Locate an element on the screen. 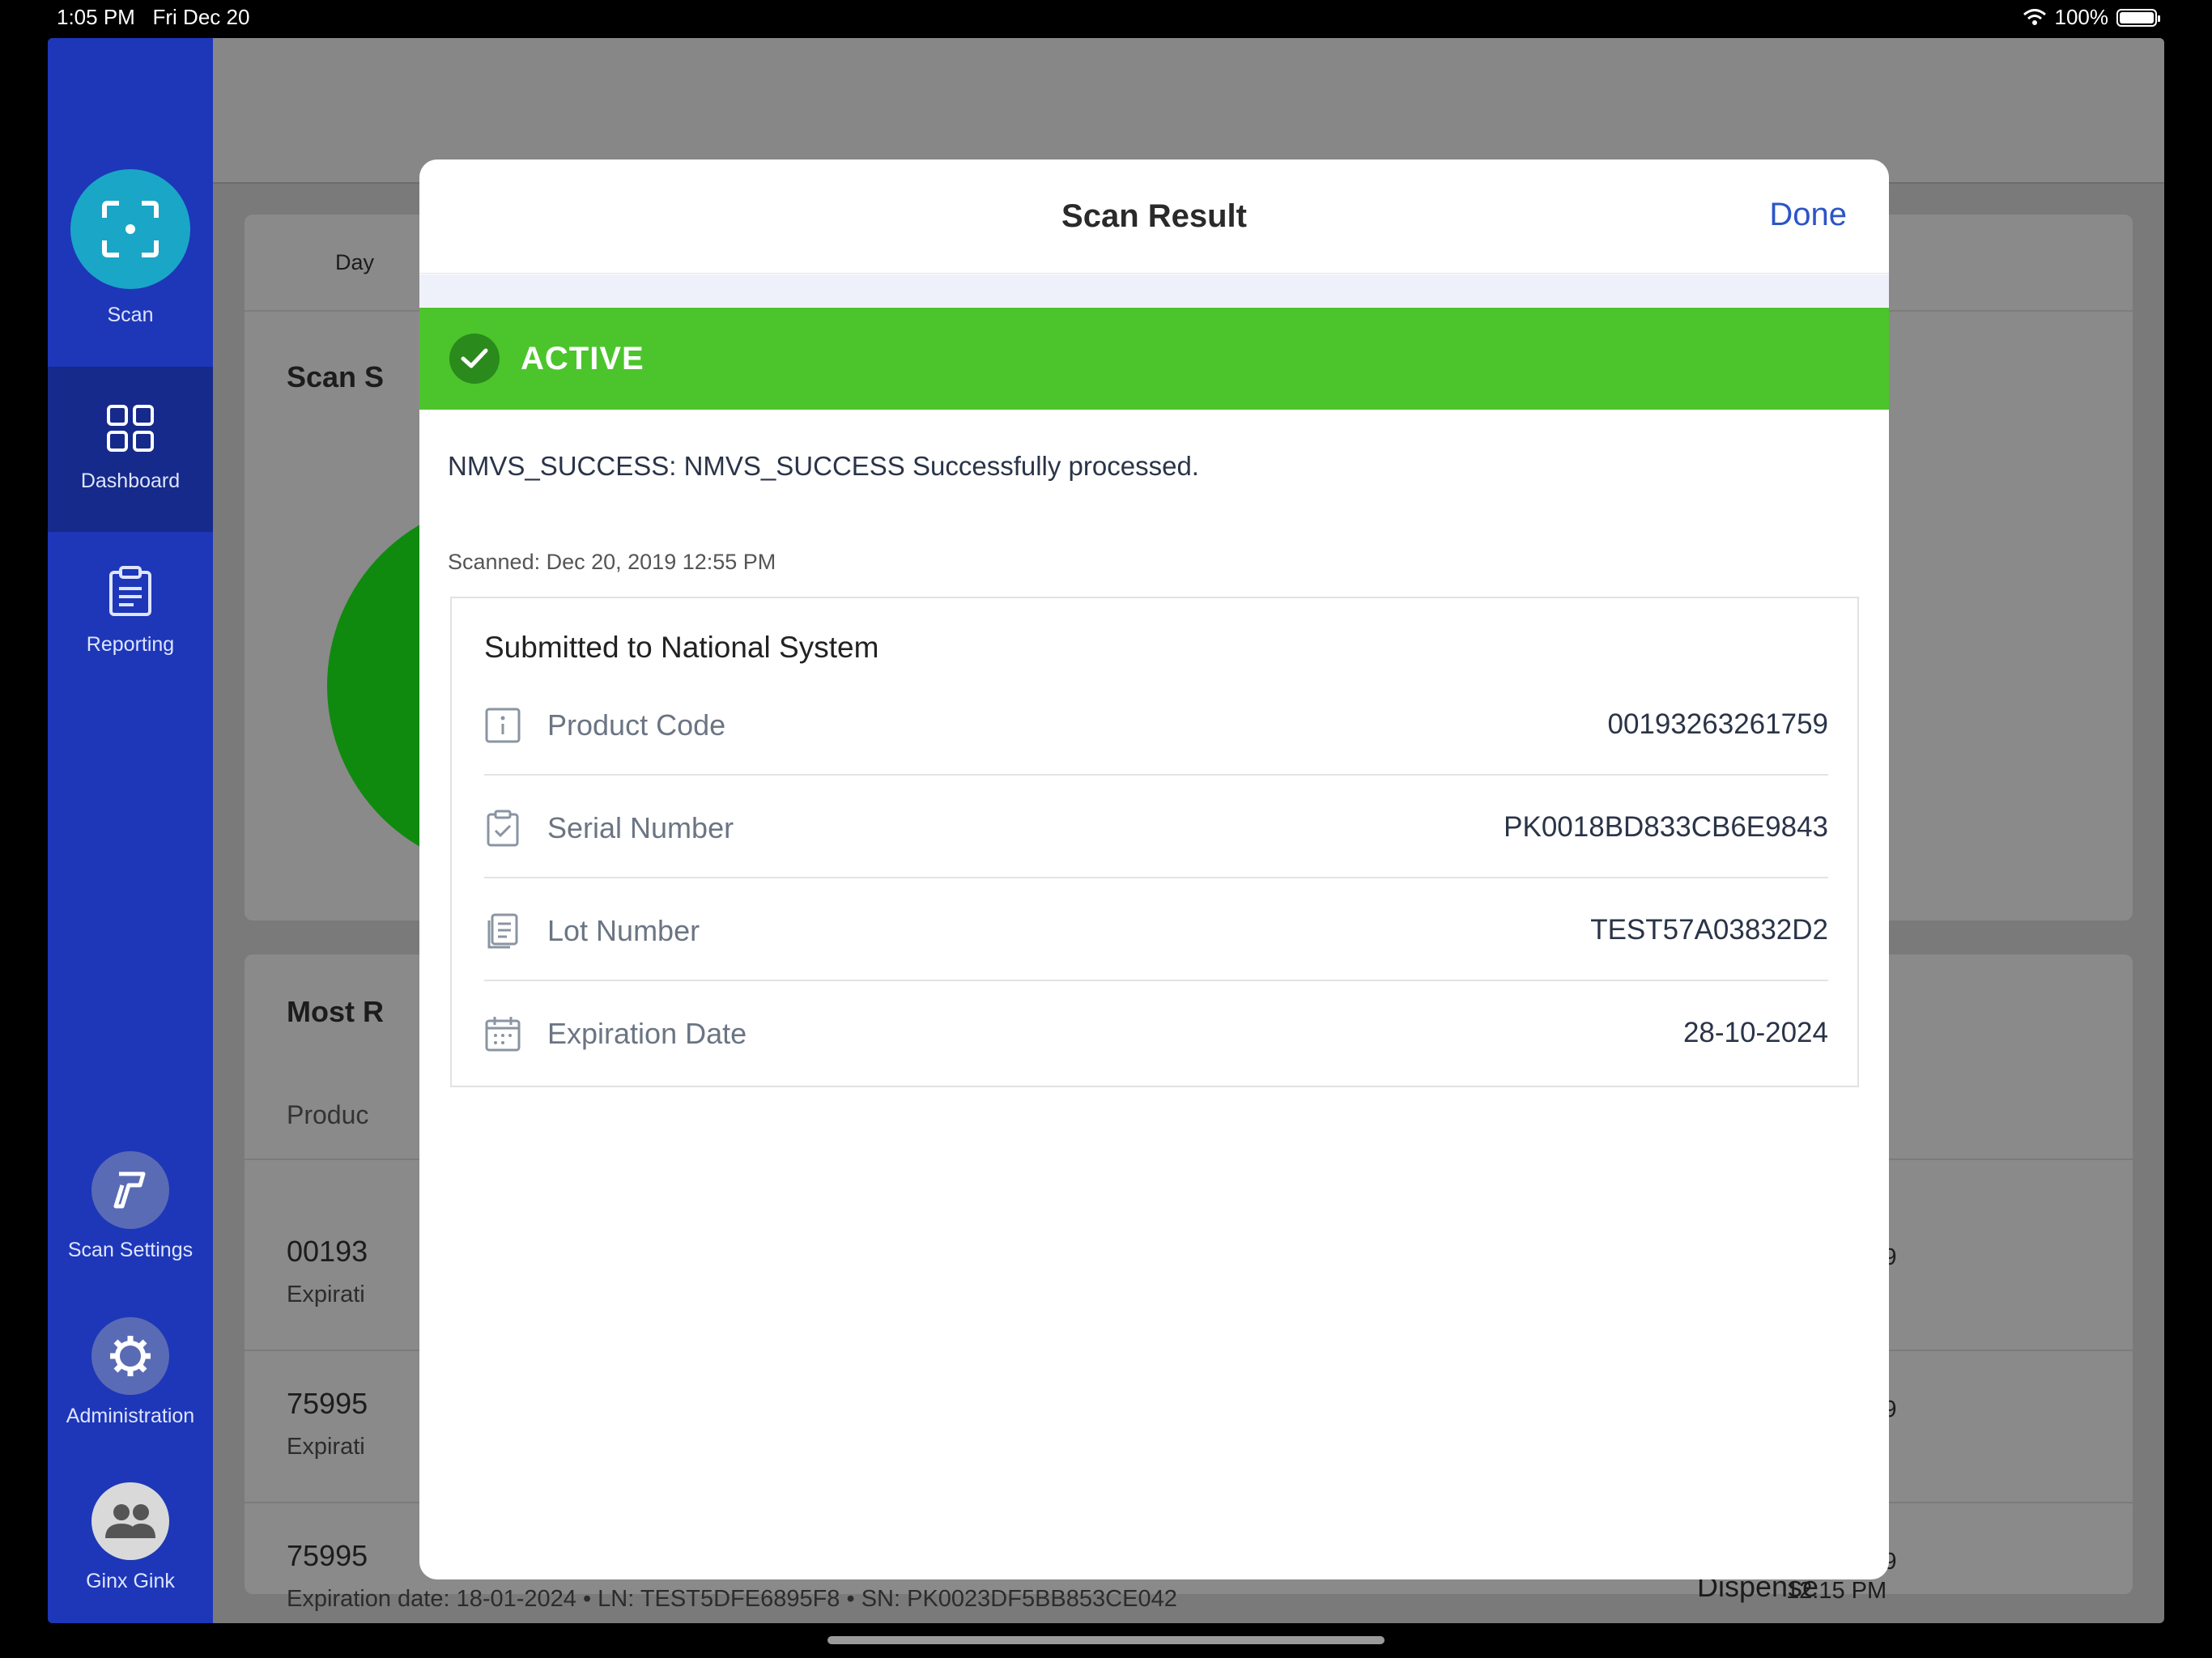  field-serial-number: Serial Number PK0018BD833CB6E9843 is located at coordinates (1156, 827).